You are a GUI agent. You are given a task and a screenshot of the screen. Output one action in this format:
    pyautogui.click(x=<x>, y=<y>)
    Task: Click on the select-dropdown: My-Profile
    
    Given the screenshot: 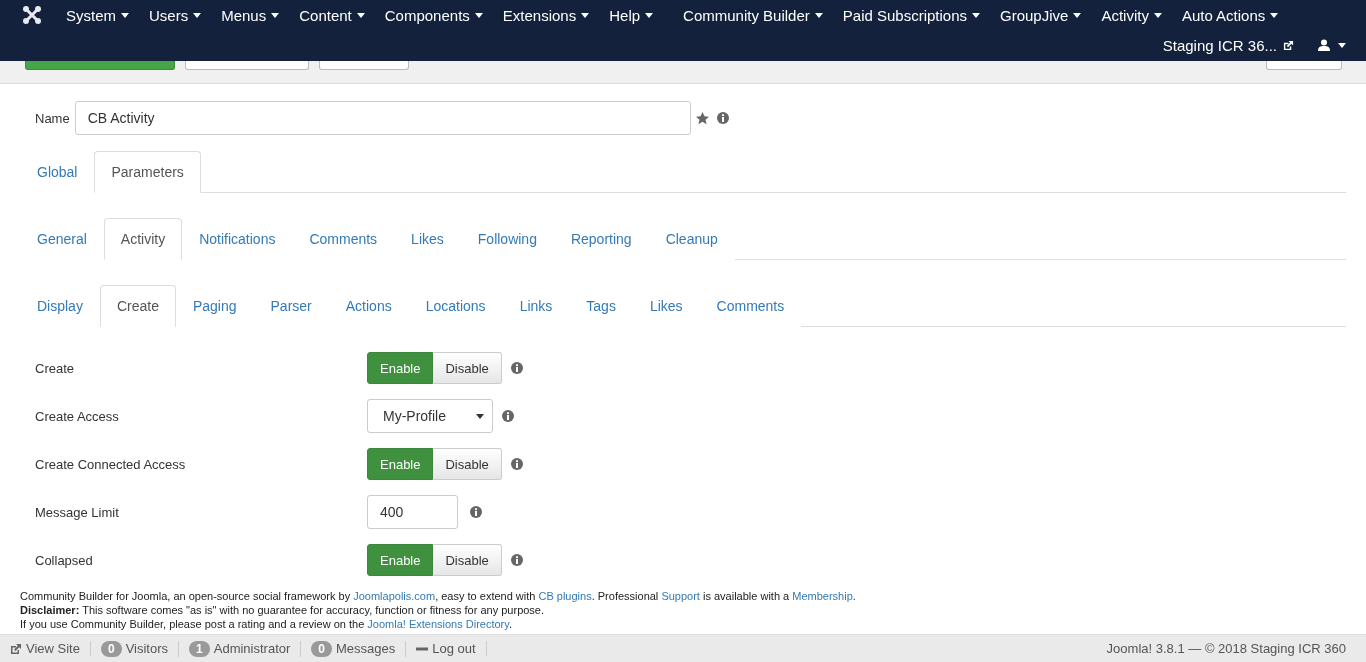 What is the action you would take?
    pyautogui.click(x=430, y=416)
    